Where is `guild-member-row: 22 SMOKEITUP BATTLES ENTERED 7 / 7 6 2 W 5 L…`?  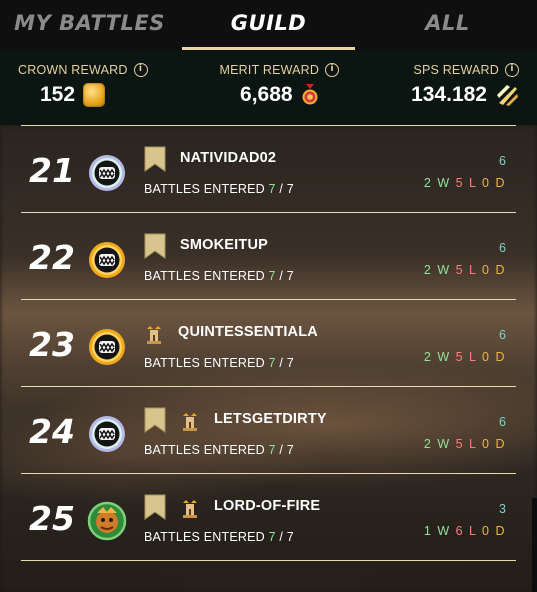 guild-member-row: 22 SMOKEITUP BATTLES ENTERED 7 / 7 6 2 W 5 L… is located at coordinates (268, 256).